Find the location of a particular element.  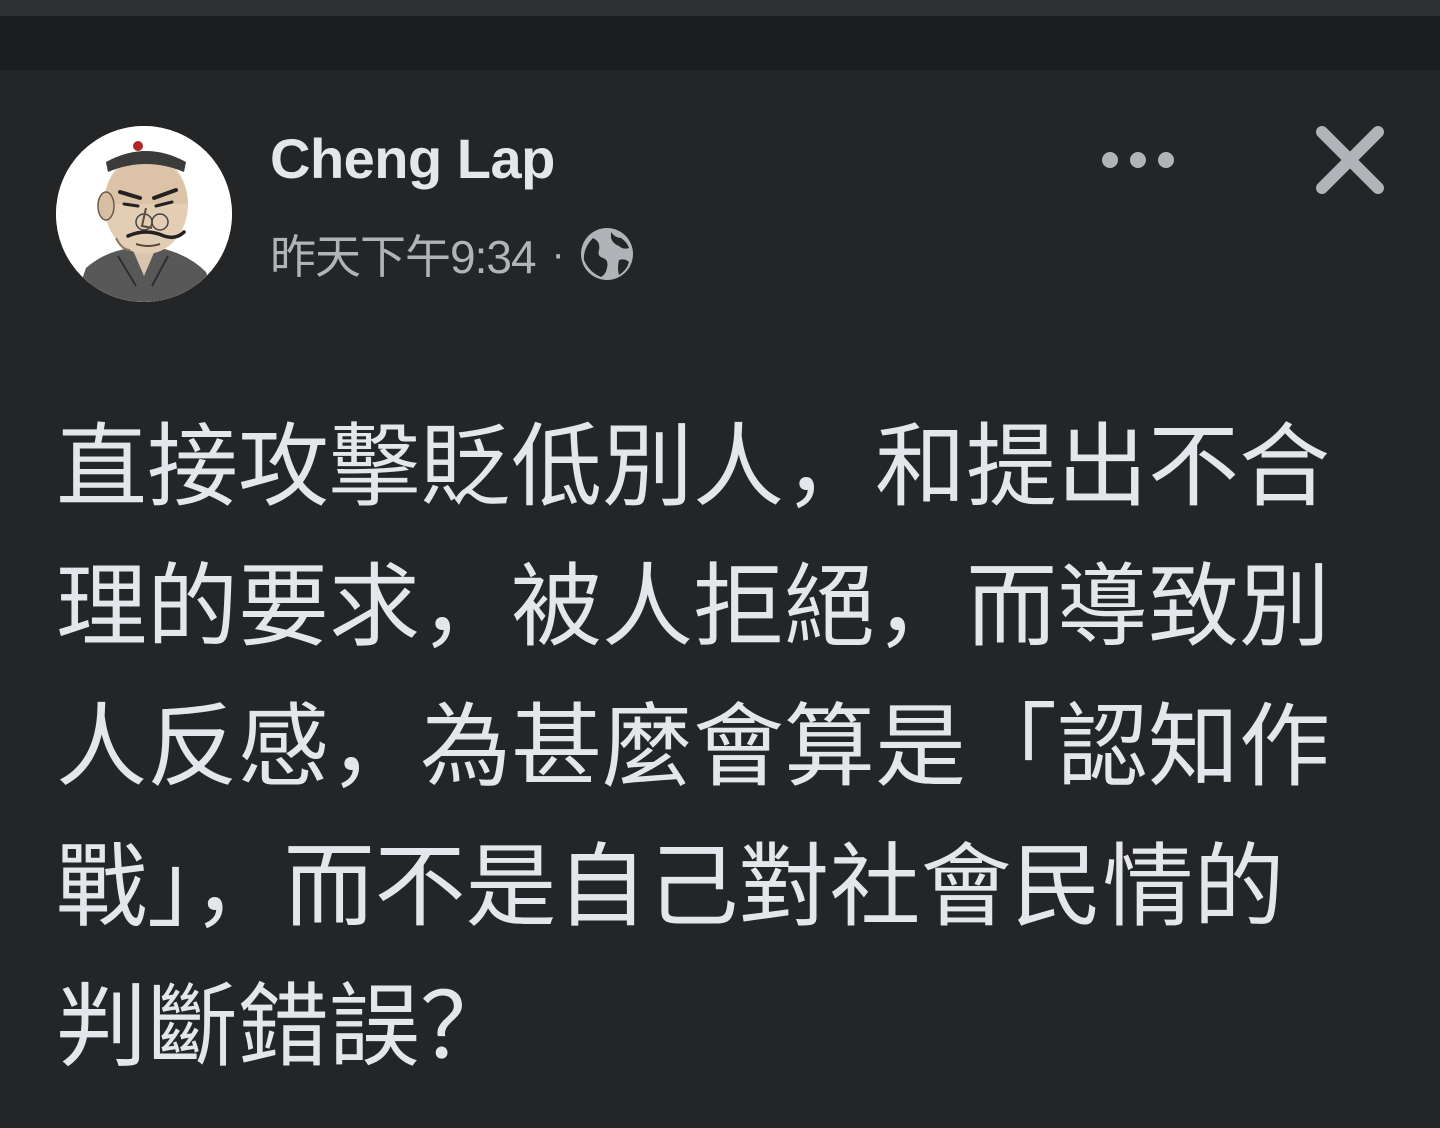

post-meta: 昨天下午9:34 · is located at coordinates (452, 254).